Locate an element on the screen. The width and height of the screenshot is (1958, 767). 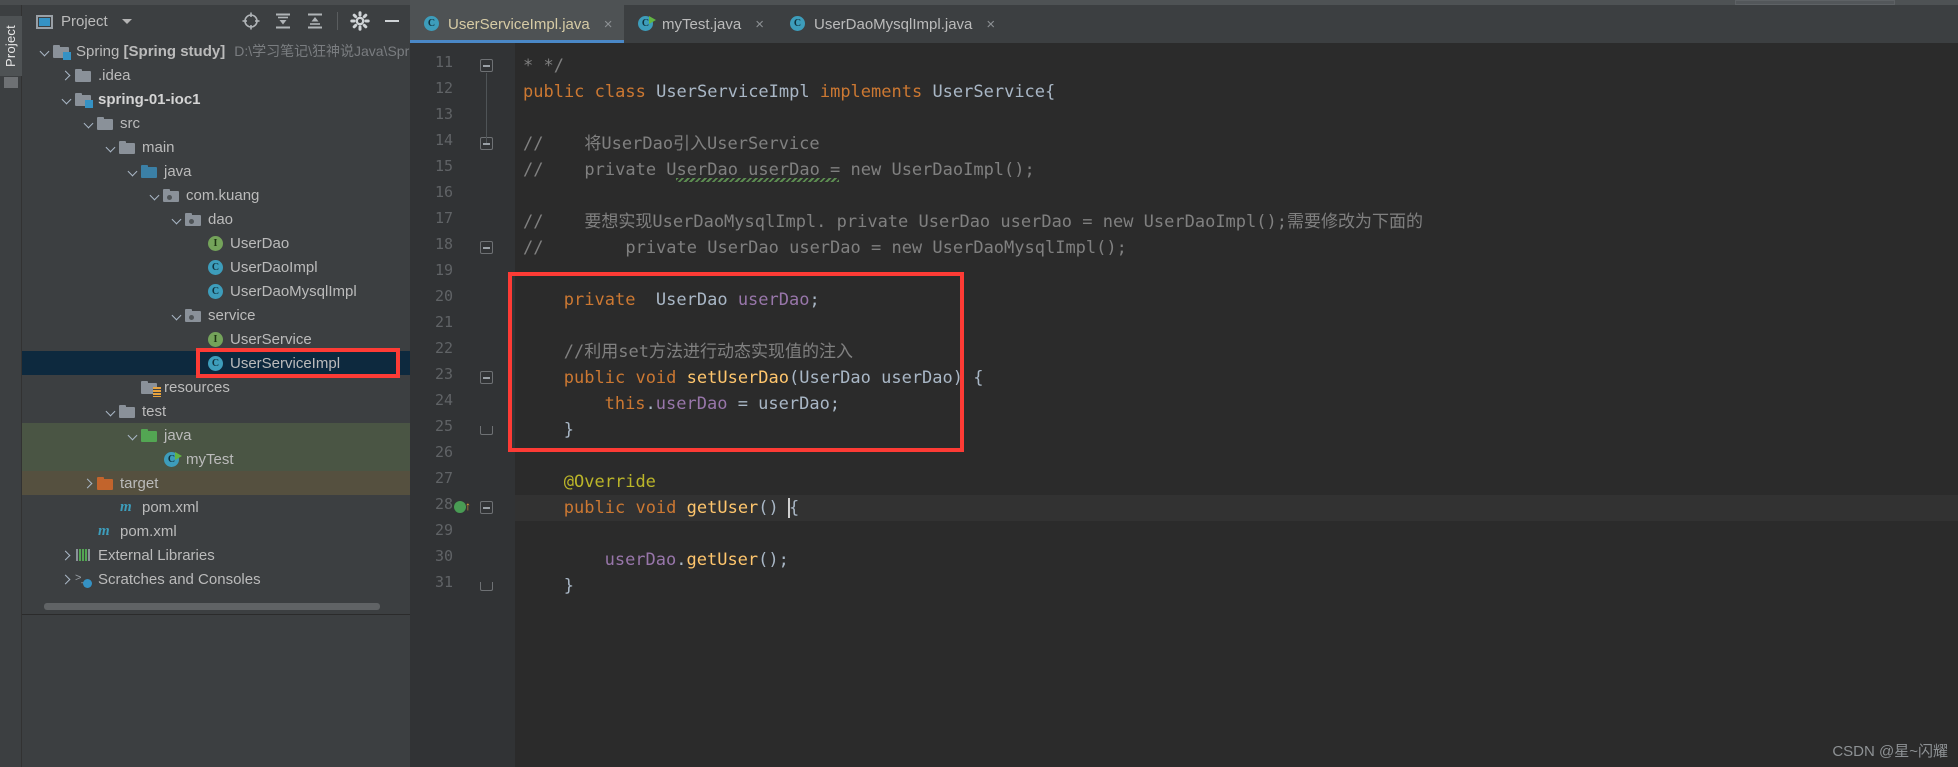
tree-row-target: target is located at coordinates (216, 483).